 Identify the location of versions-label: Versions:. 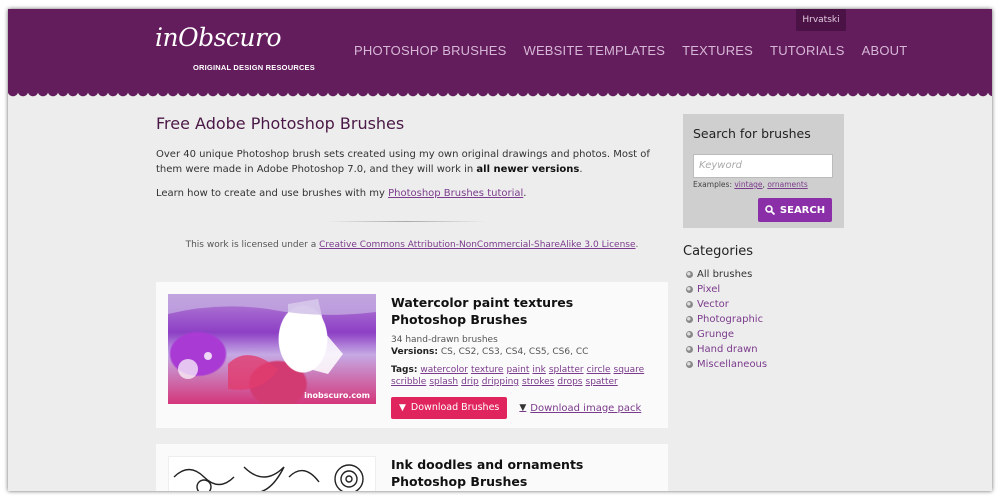
(415, 352).